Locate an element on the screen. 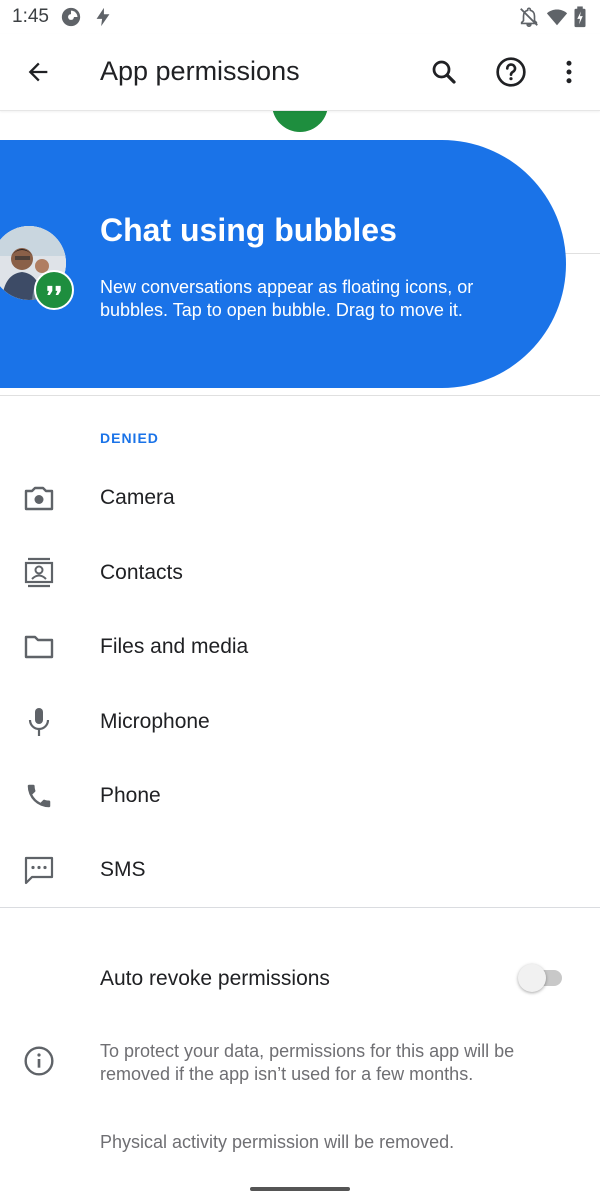 This screenshot has height=1200, width=600. auto-revoke-label: Auto revoke permissions is located at coordinates (215, 978).